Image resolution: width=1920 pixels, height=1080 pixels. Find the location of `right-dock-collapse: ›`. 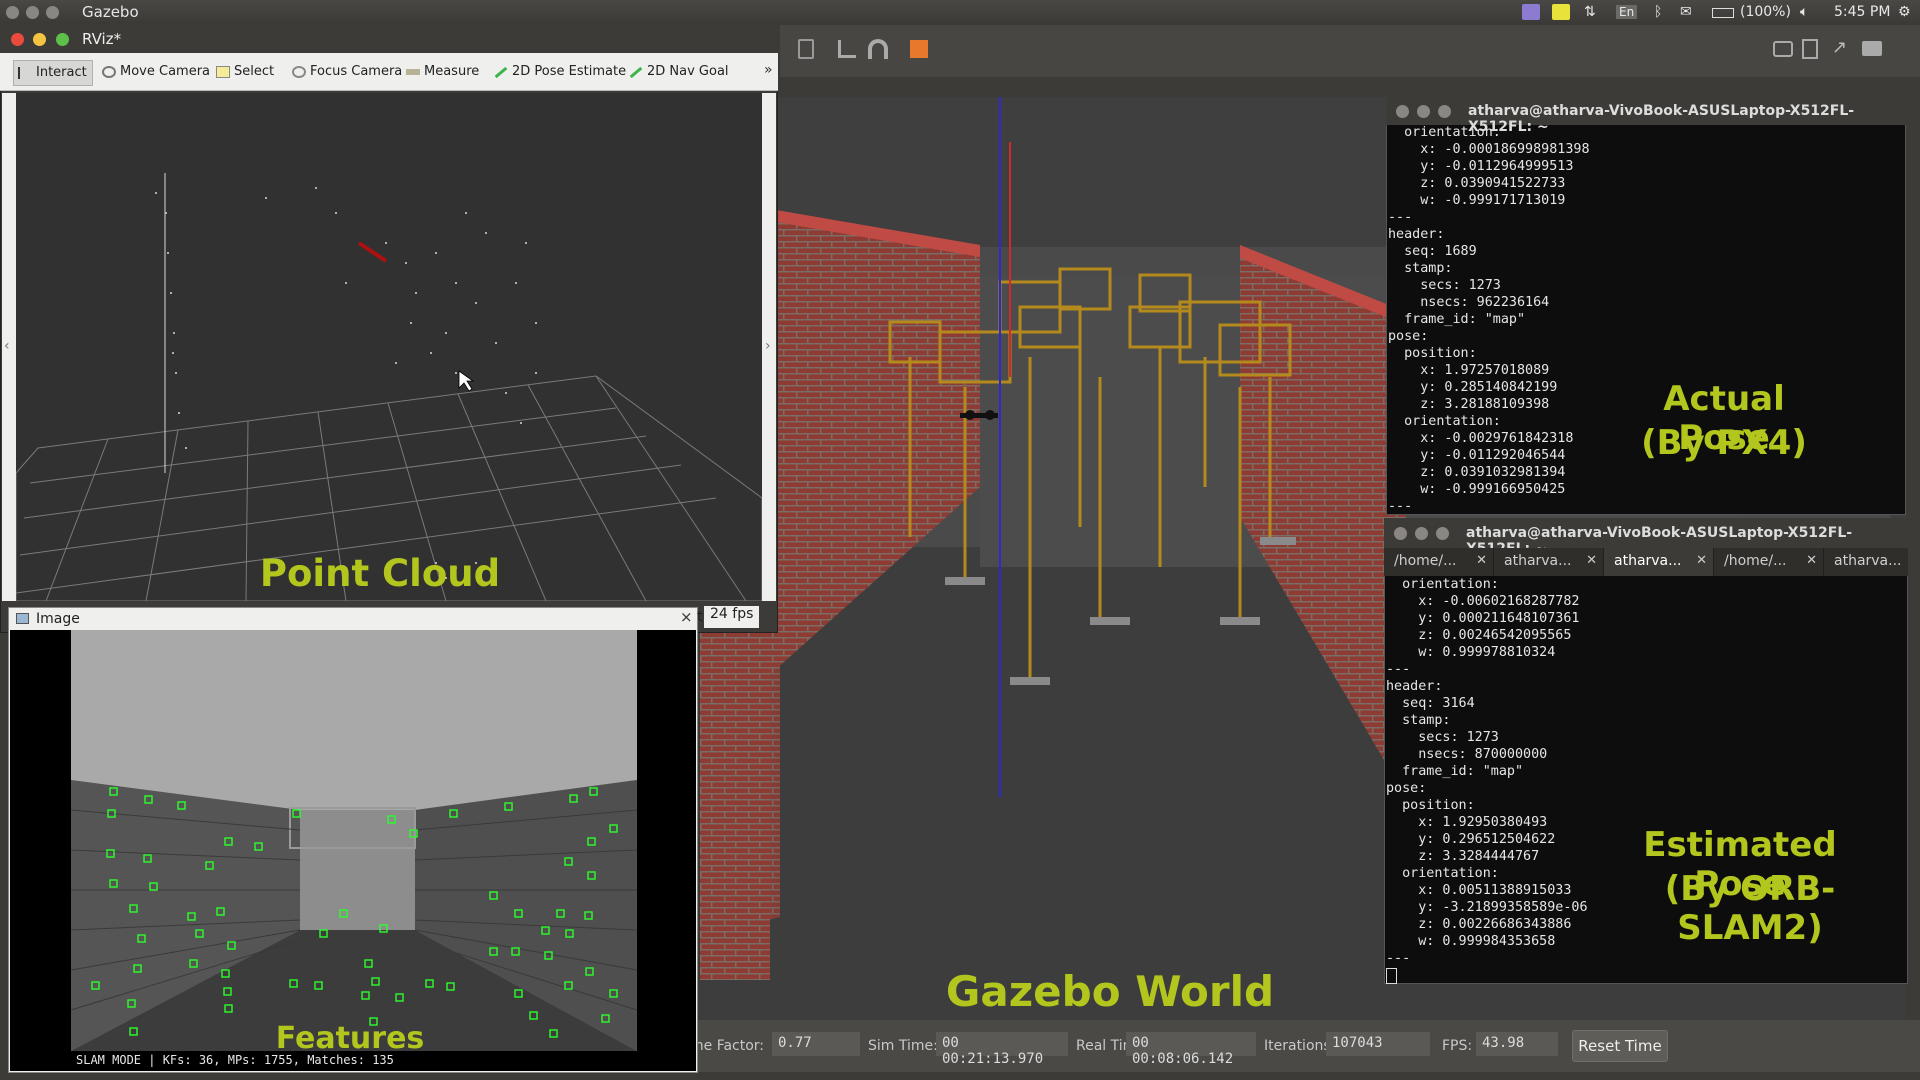

right-dock-collapse: › is located at coordinates (769, 347).